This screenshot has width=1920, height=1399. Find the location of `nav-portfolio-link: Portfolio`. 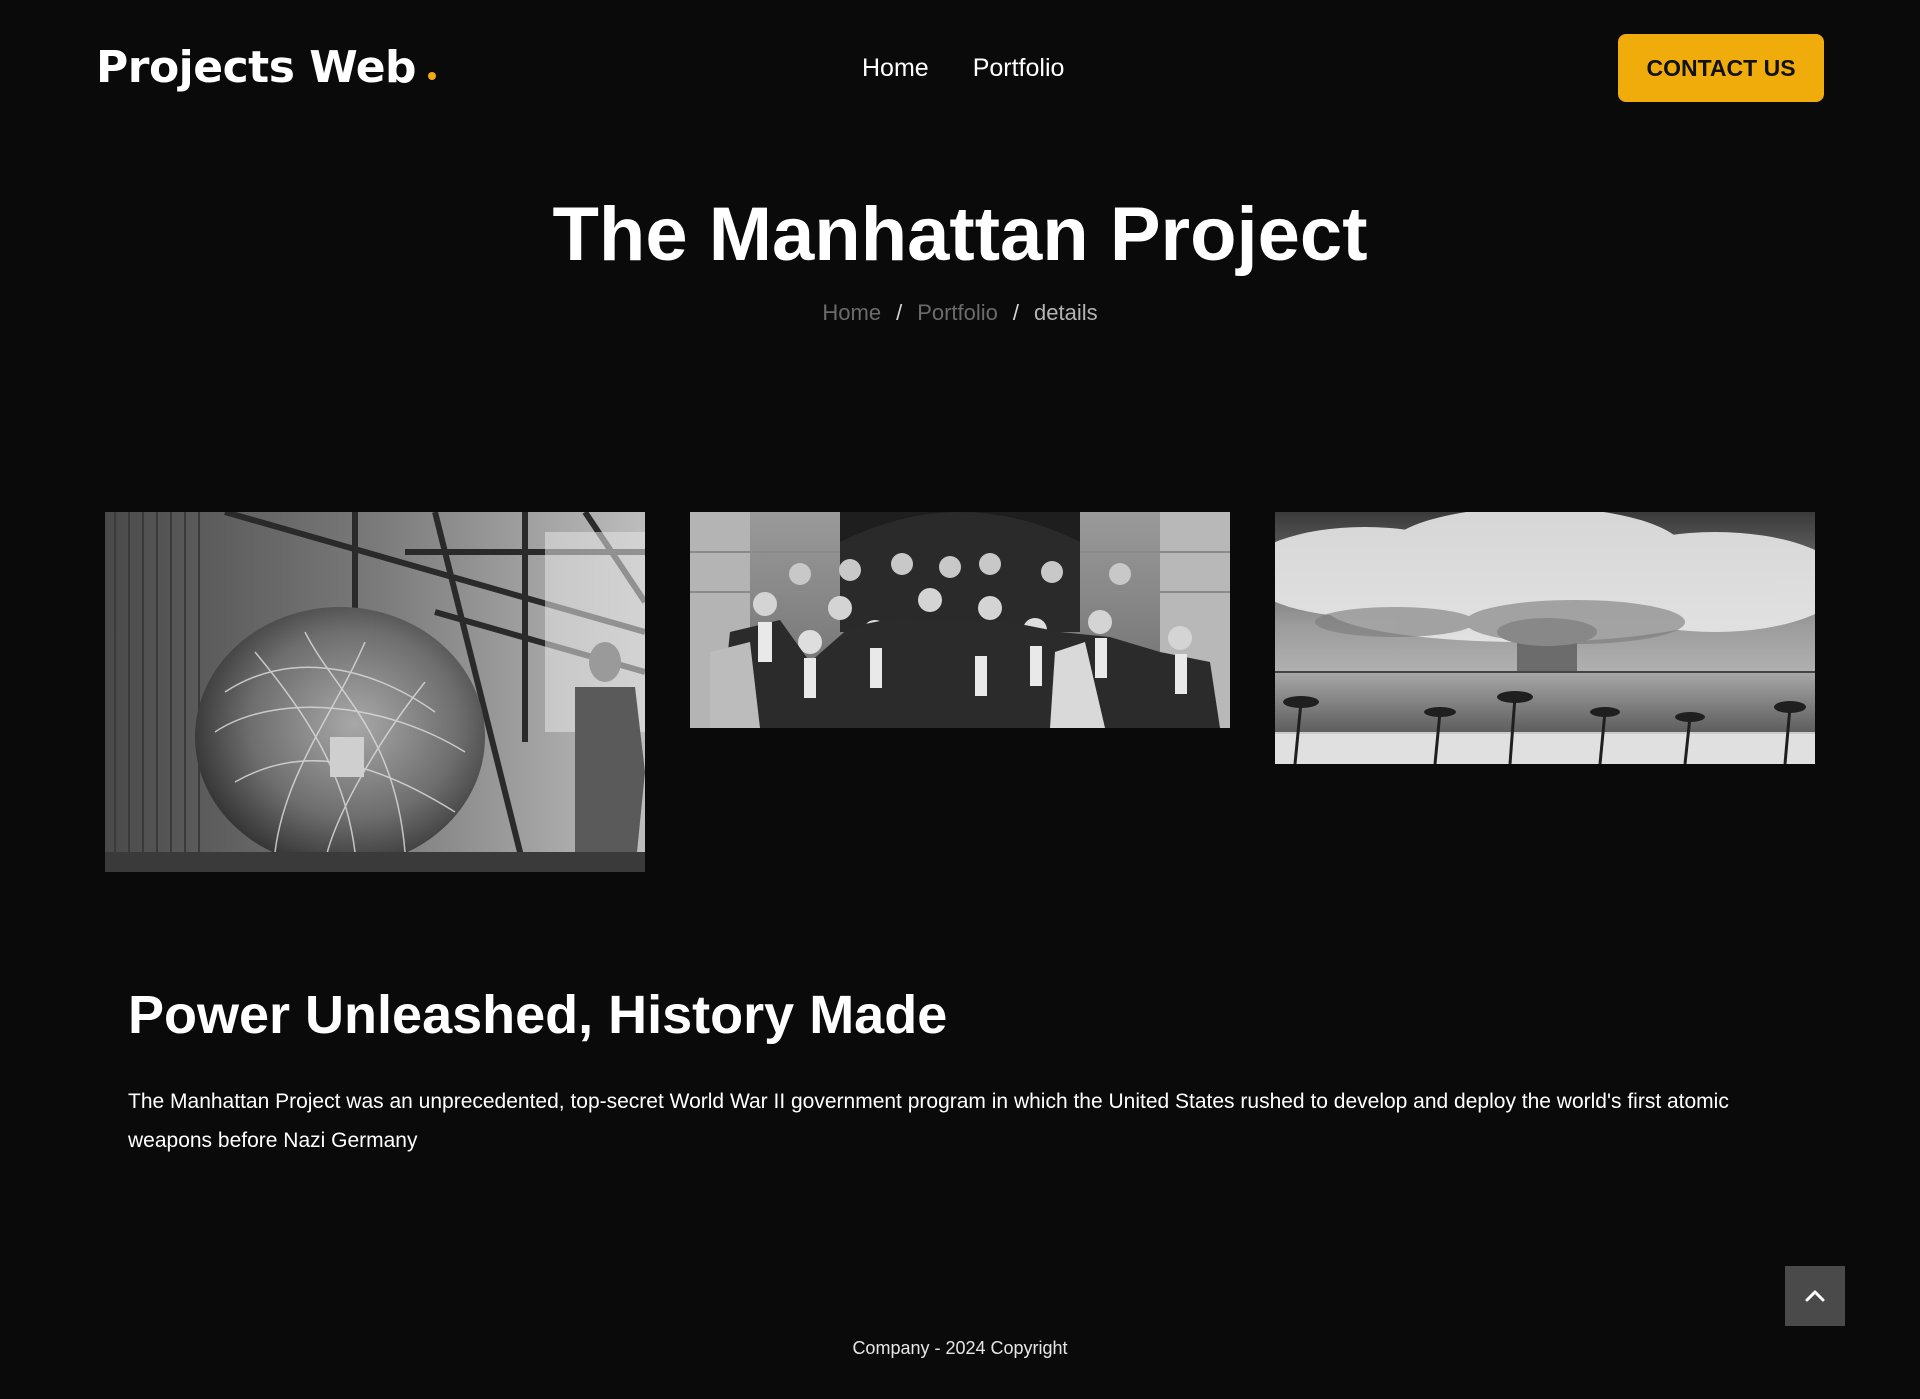

nav-portfolio-link: Portfolio is located at coordinates (1019, 68).